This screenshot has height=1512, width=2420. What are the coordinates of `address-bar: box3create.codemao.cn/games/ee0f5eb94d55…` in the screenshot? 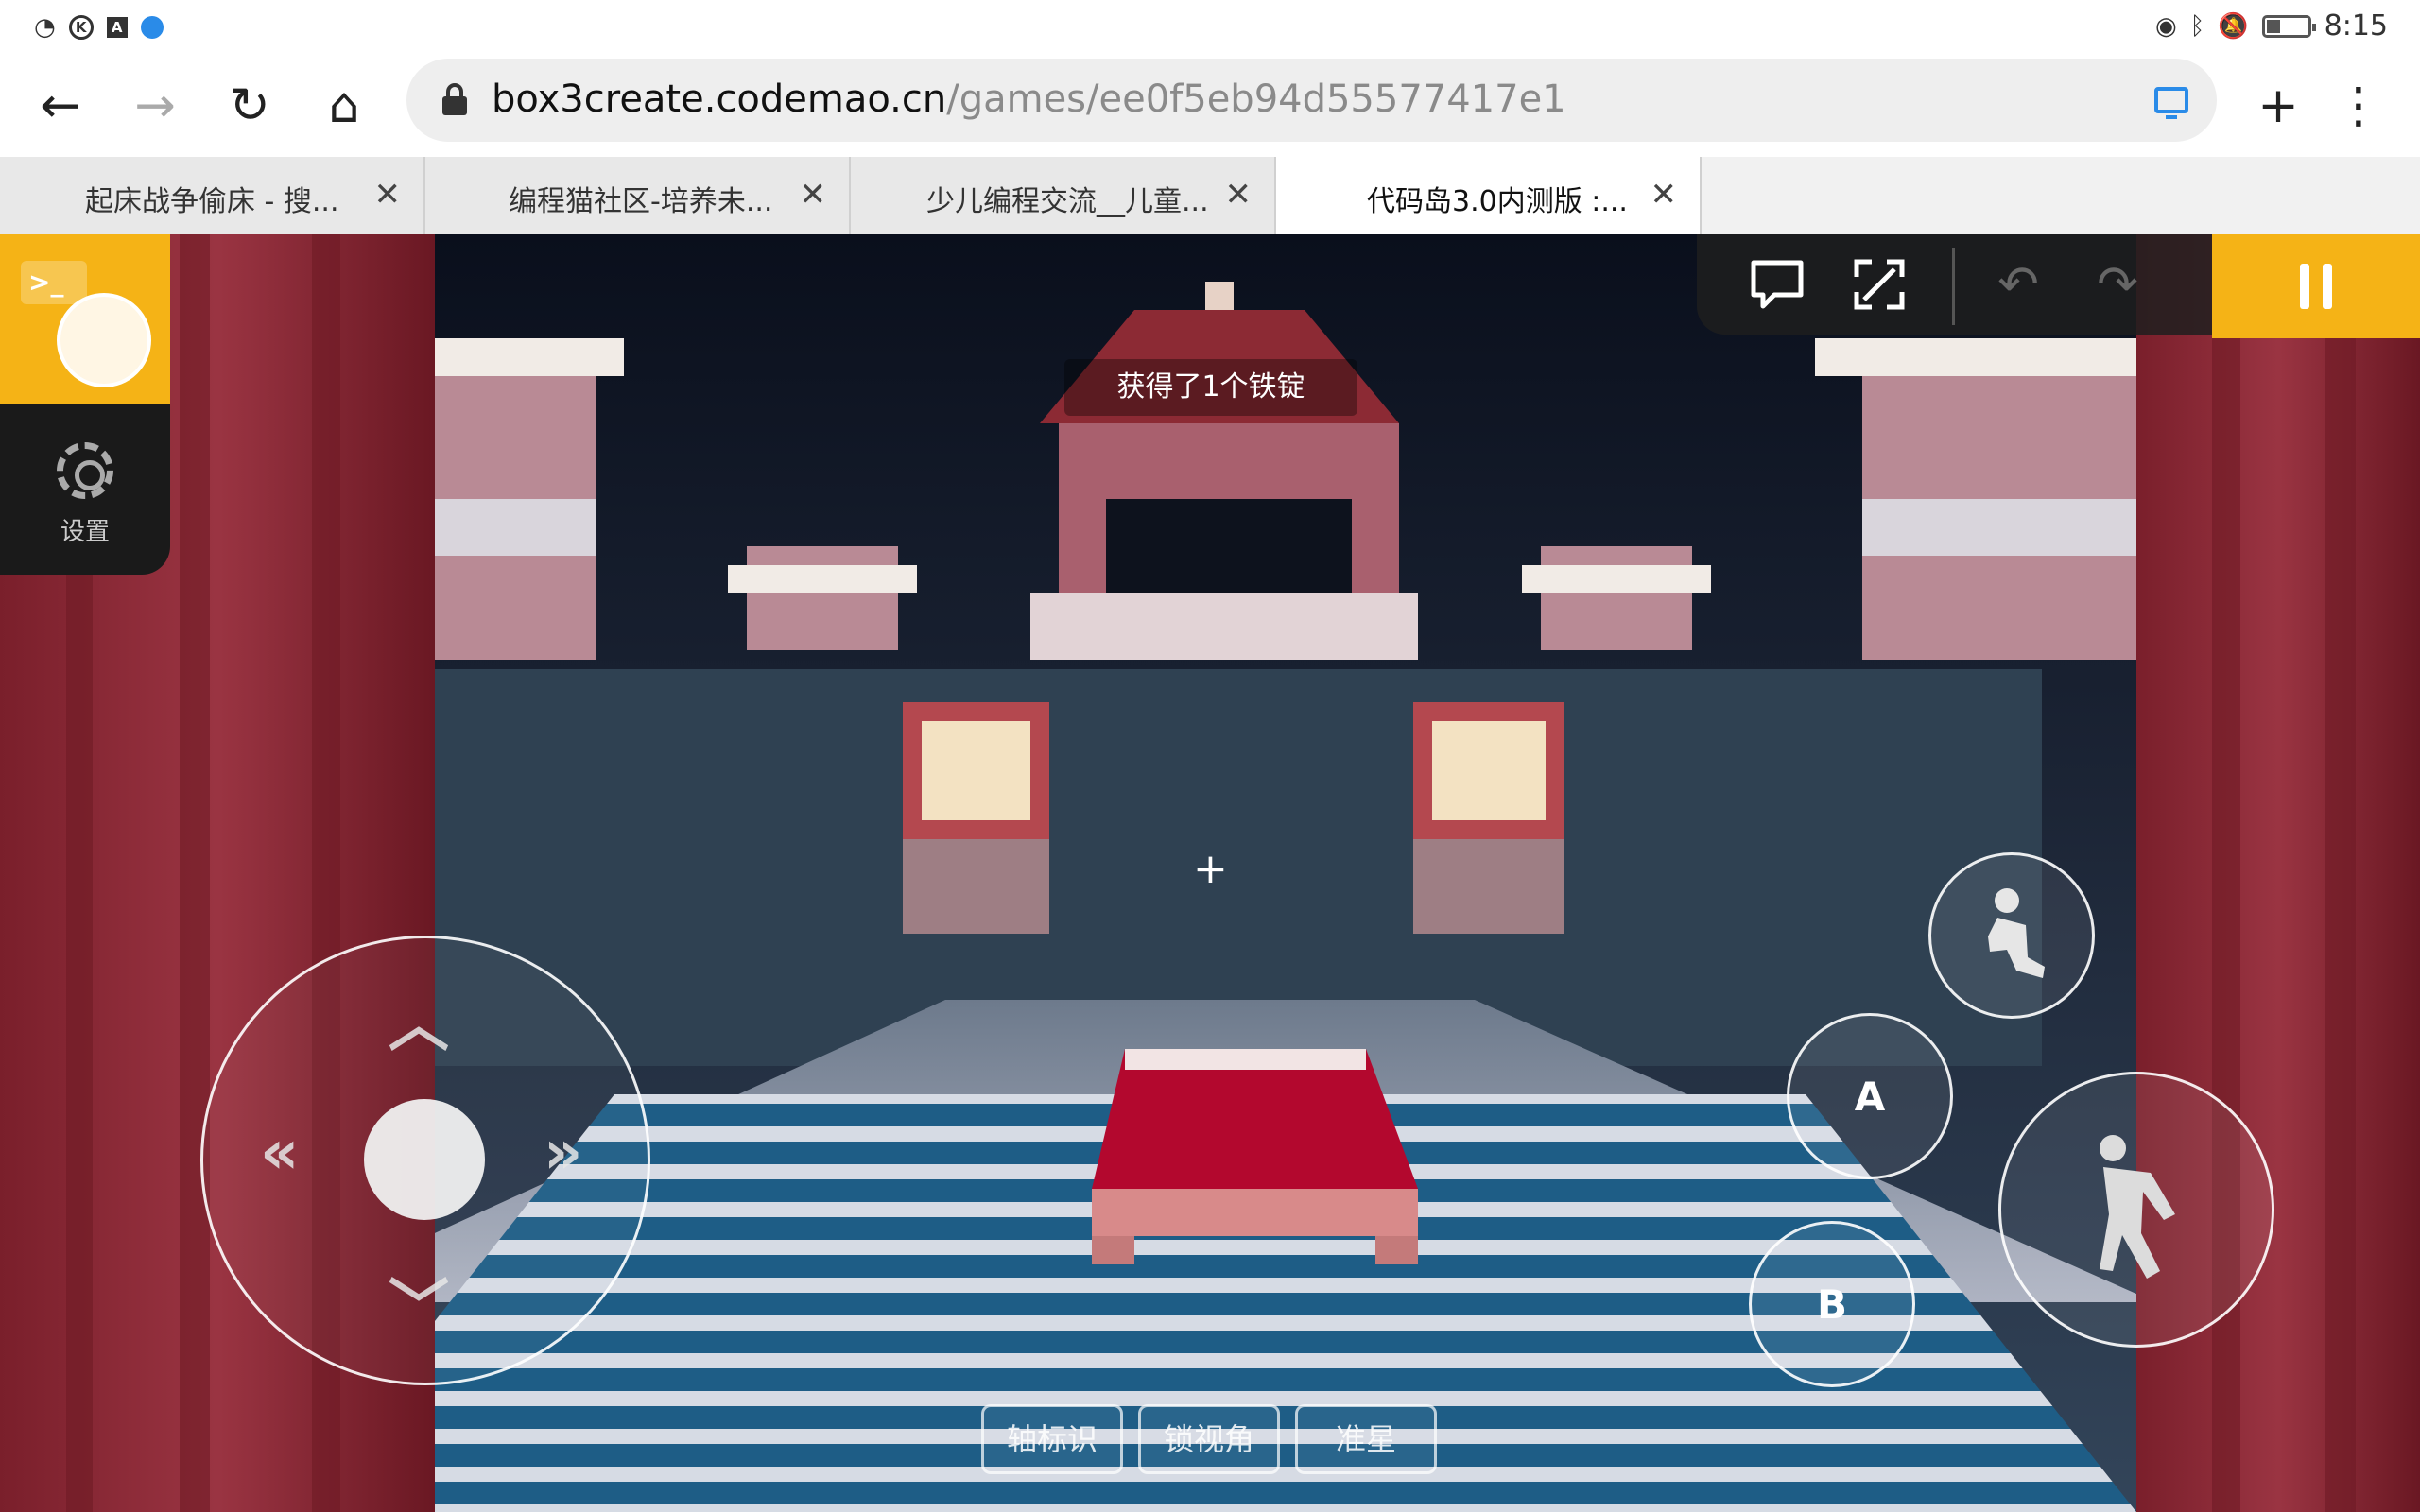 It's located at (1311, 100).